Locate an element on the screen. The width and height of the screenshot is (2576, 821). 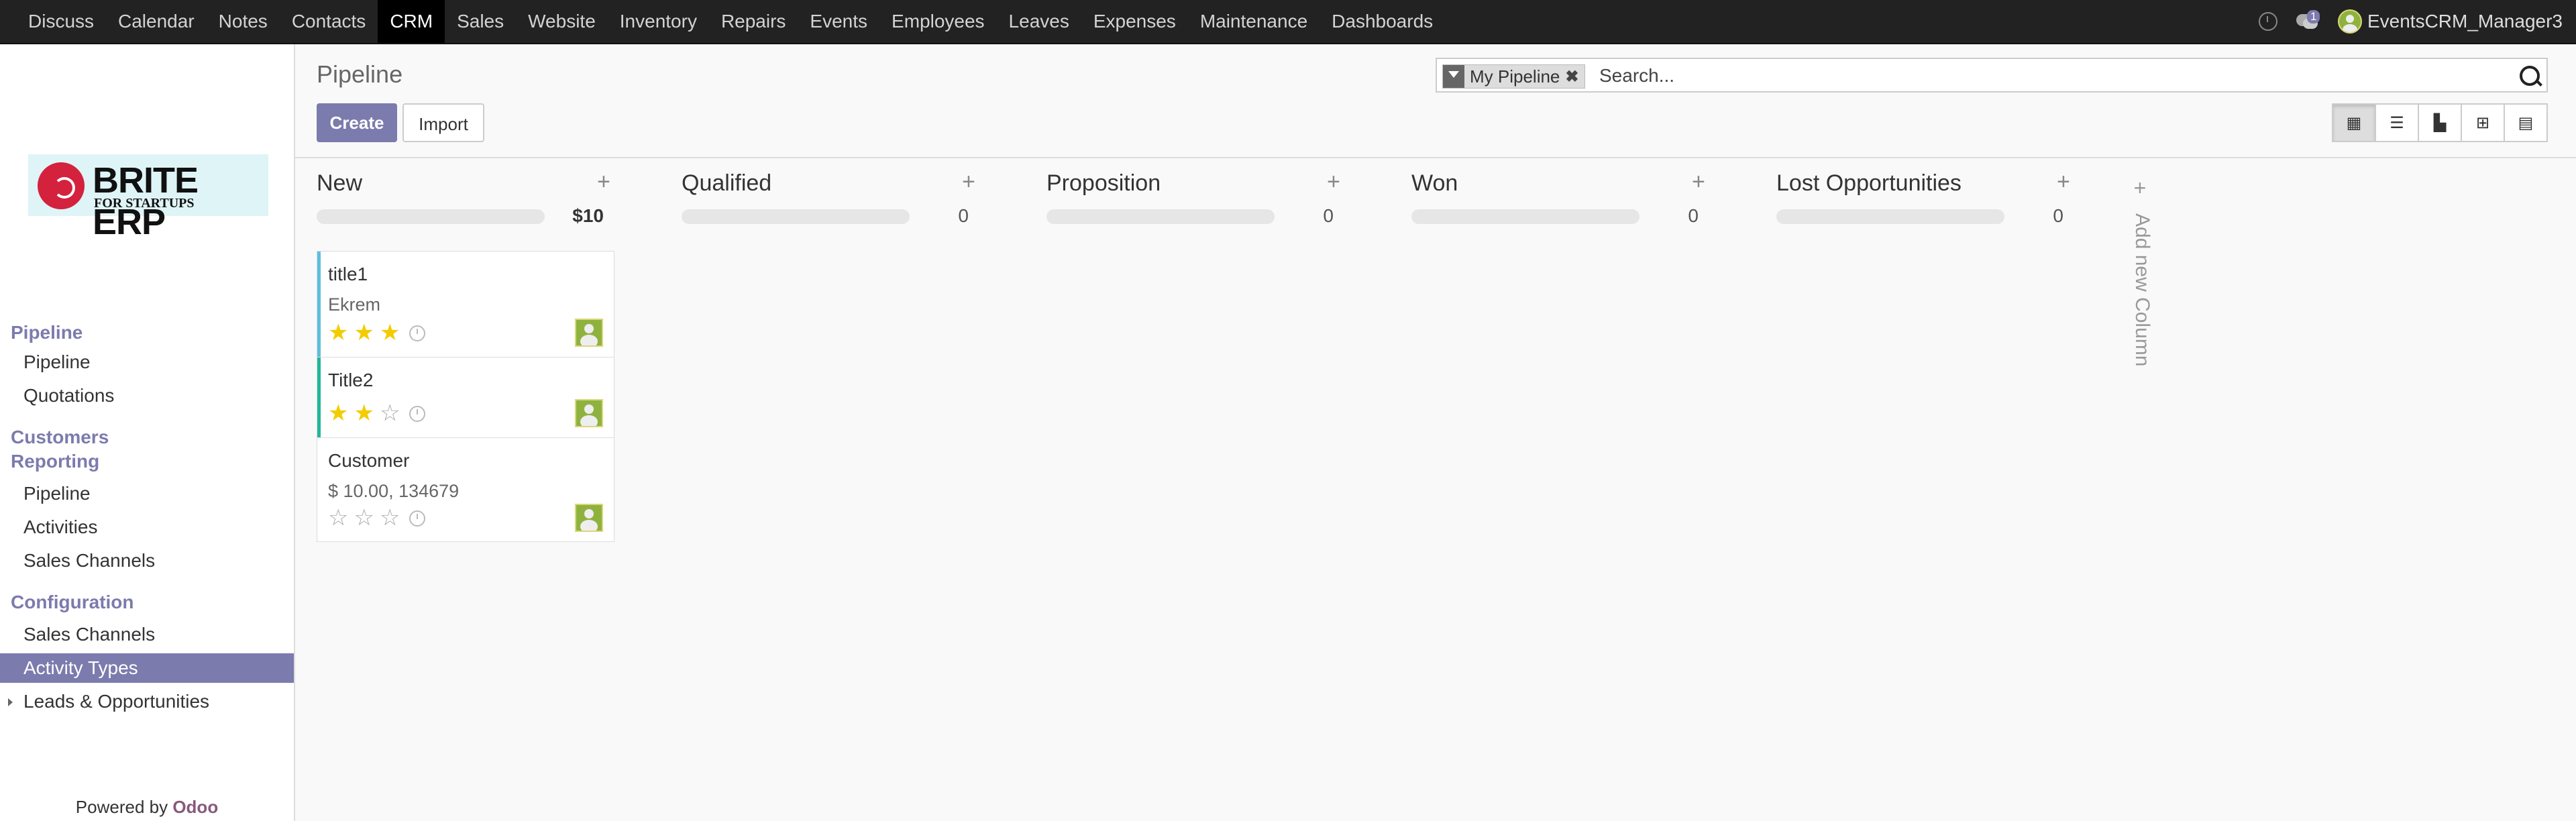
card-title: Title2 is located at coordinates (351, 380).